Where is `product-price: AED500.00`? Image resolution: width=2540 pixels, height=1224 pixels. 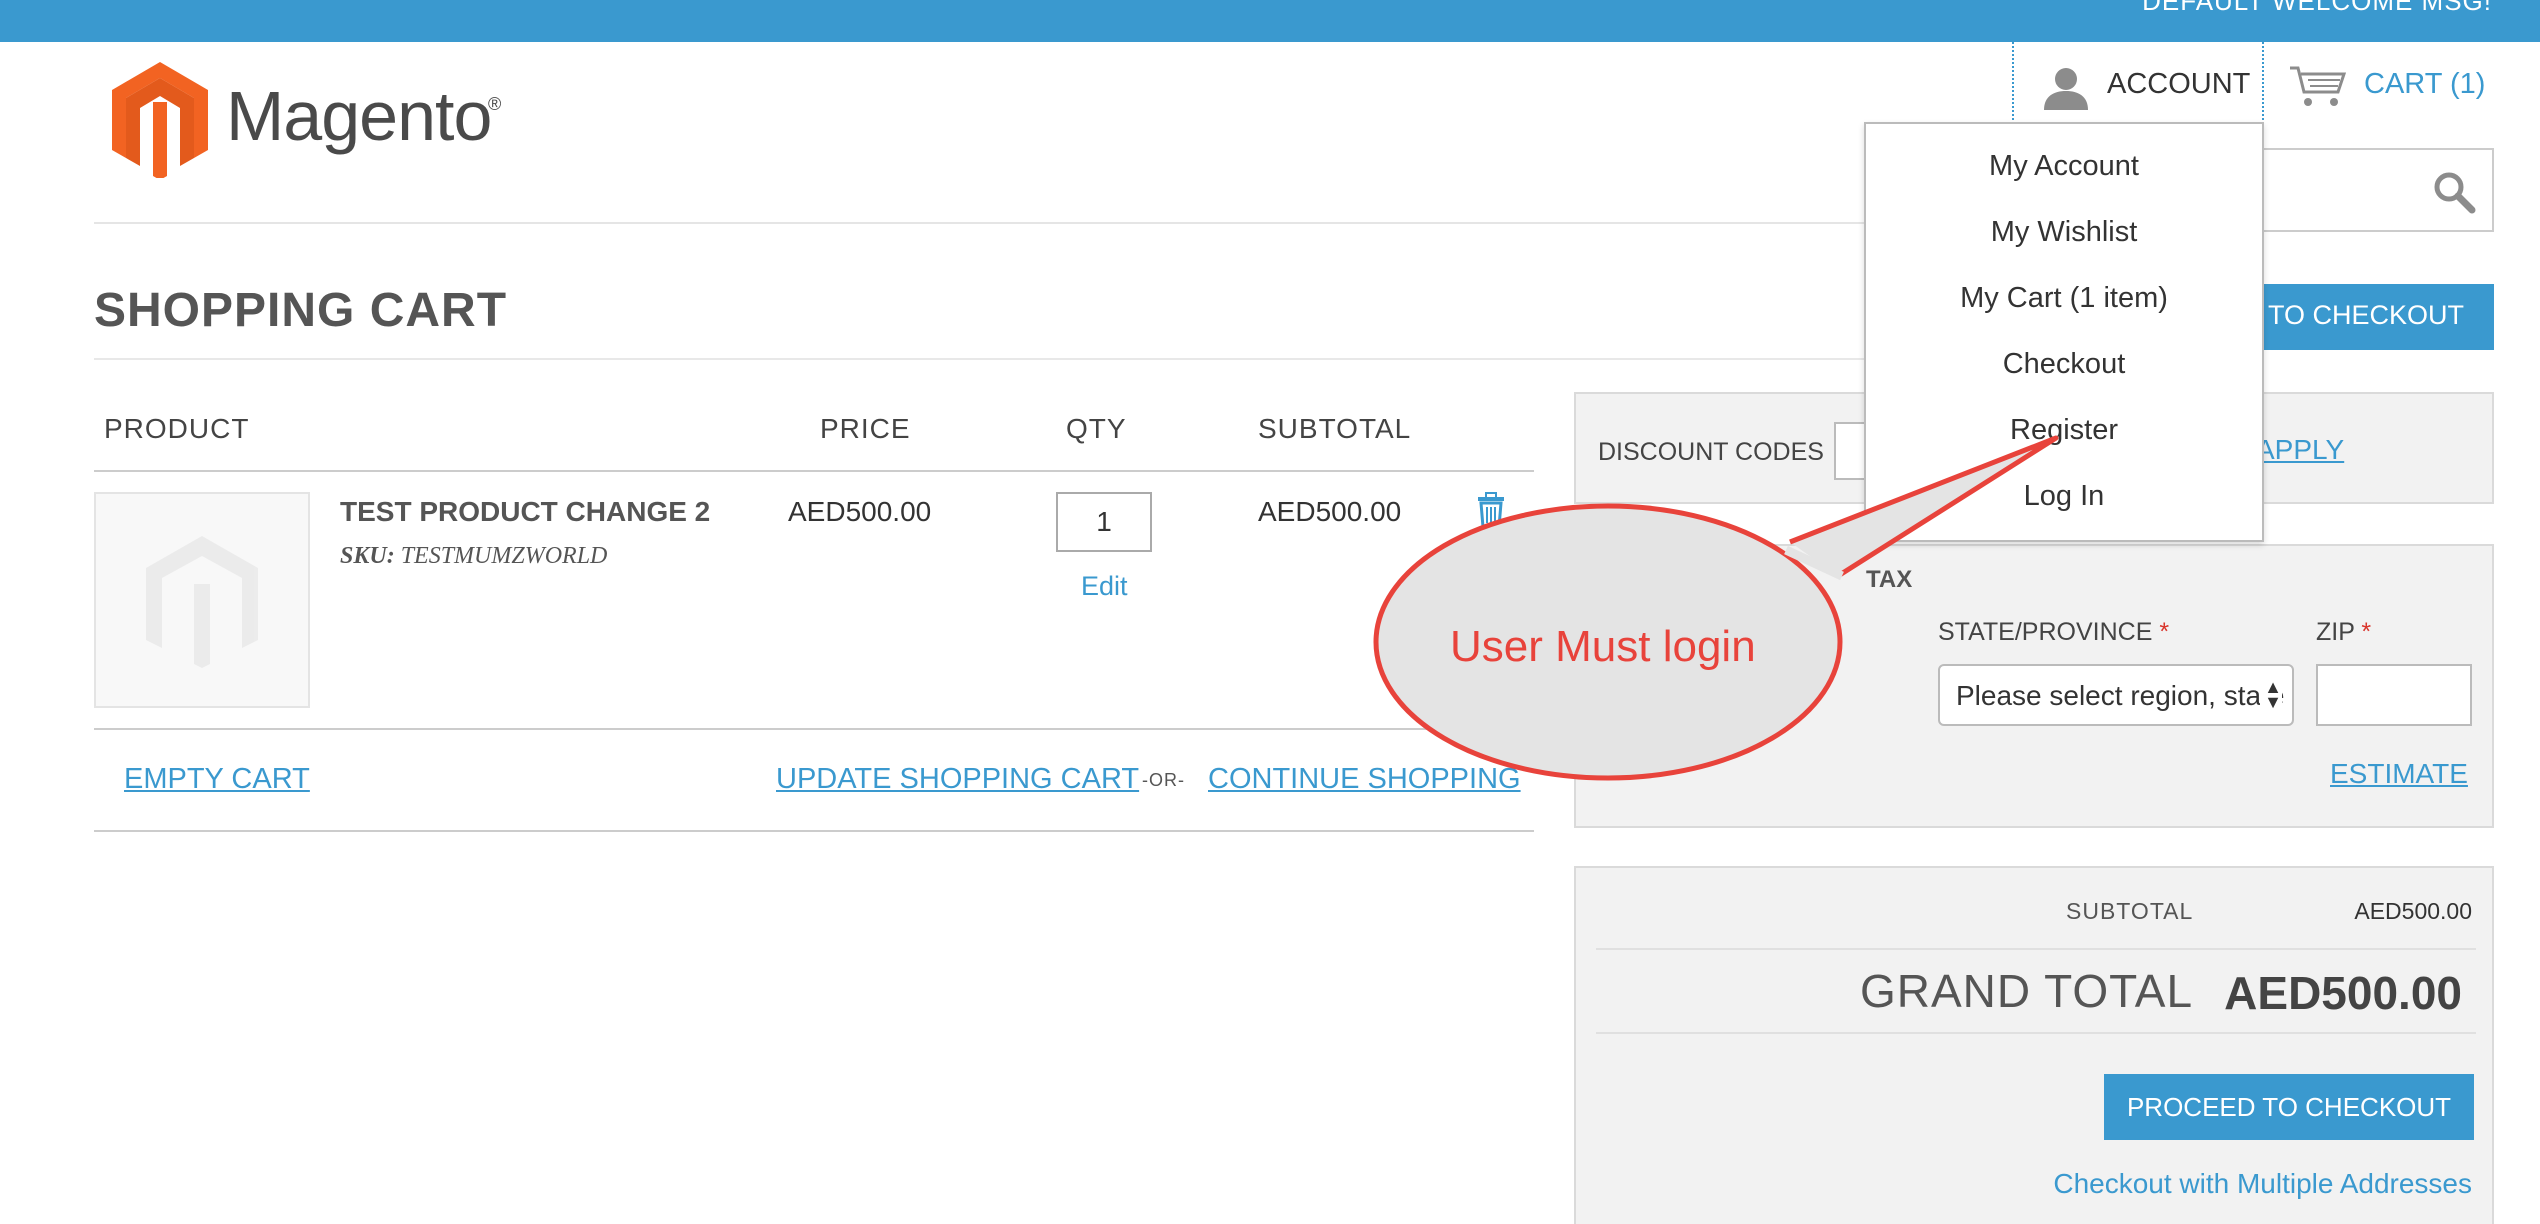 product-price: AED500.00 is located at coordinates (860, 511).